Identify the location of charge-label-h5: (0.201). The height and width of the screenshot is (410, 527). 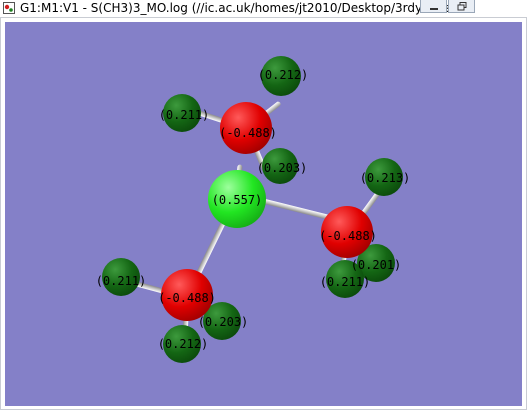
(376, 265).